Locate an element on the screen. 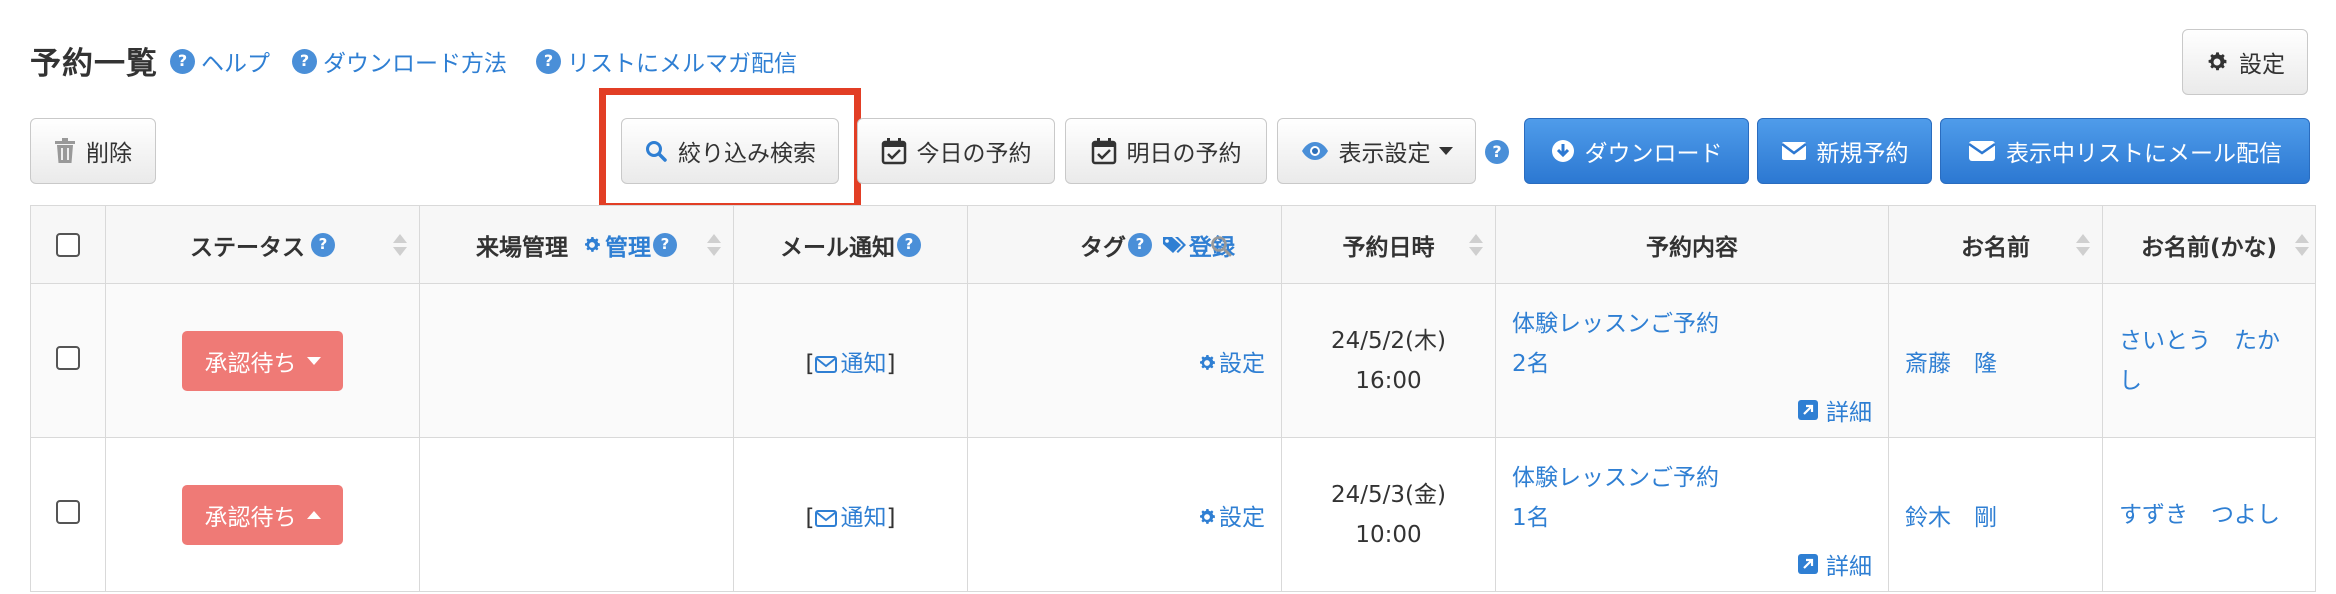  column-header-name-kana: お名前(かな) is located at coordinates (2209, 244).